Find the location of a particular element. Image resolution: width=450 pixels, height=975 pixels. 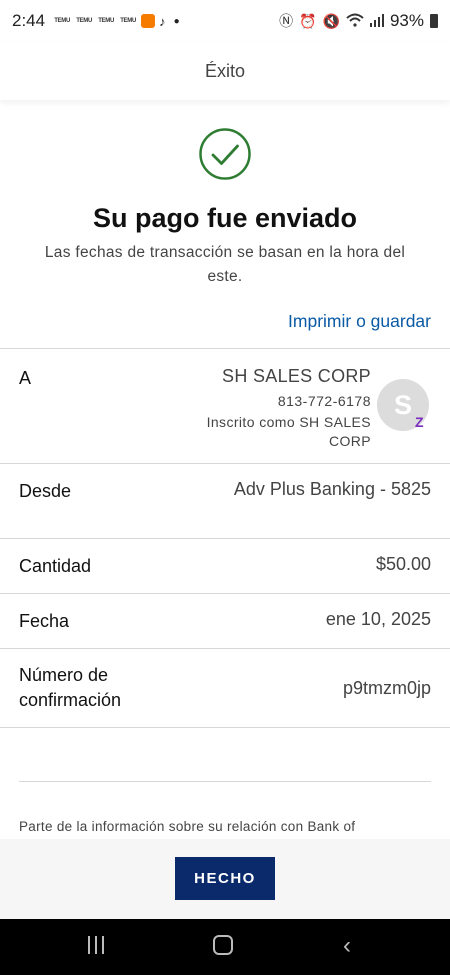

confirmation-label-line2: confirmación is located at coordinates (70, 700).